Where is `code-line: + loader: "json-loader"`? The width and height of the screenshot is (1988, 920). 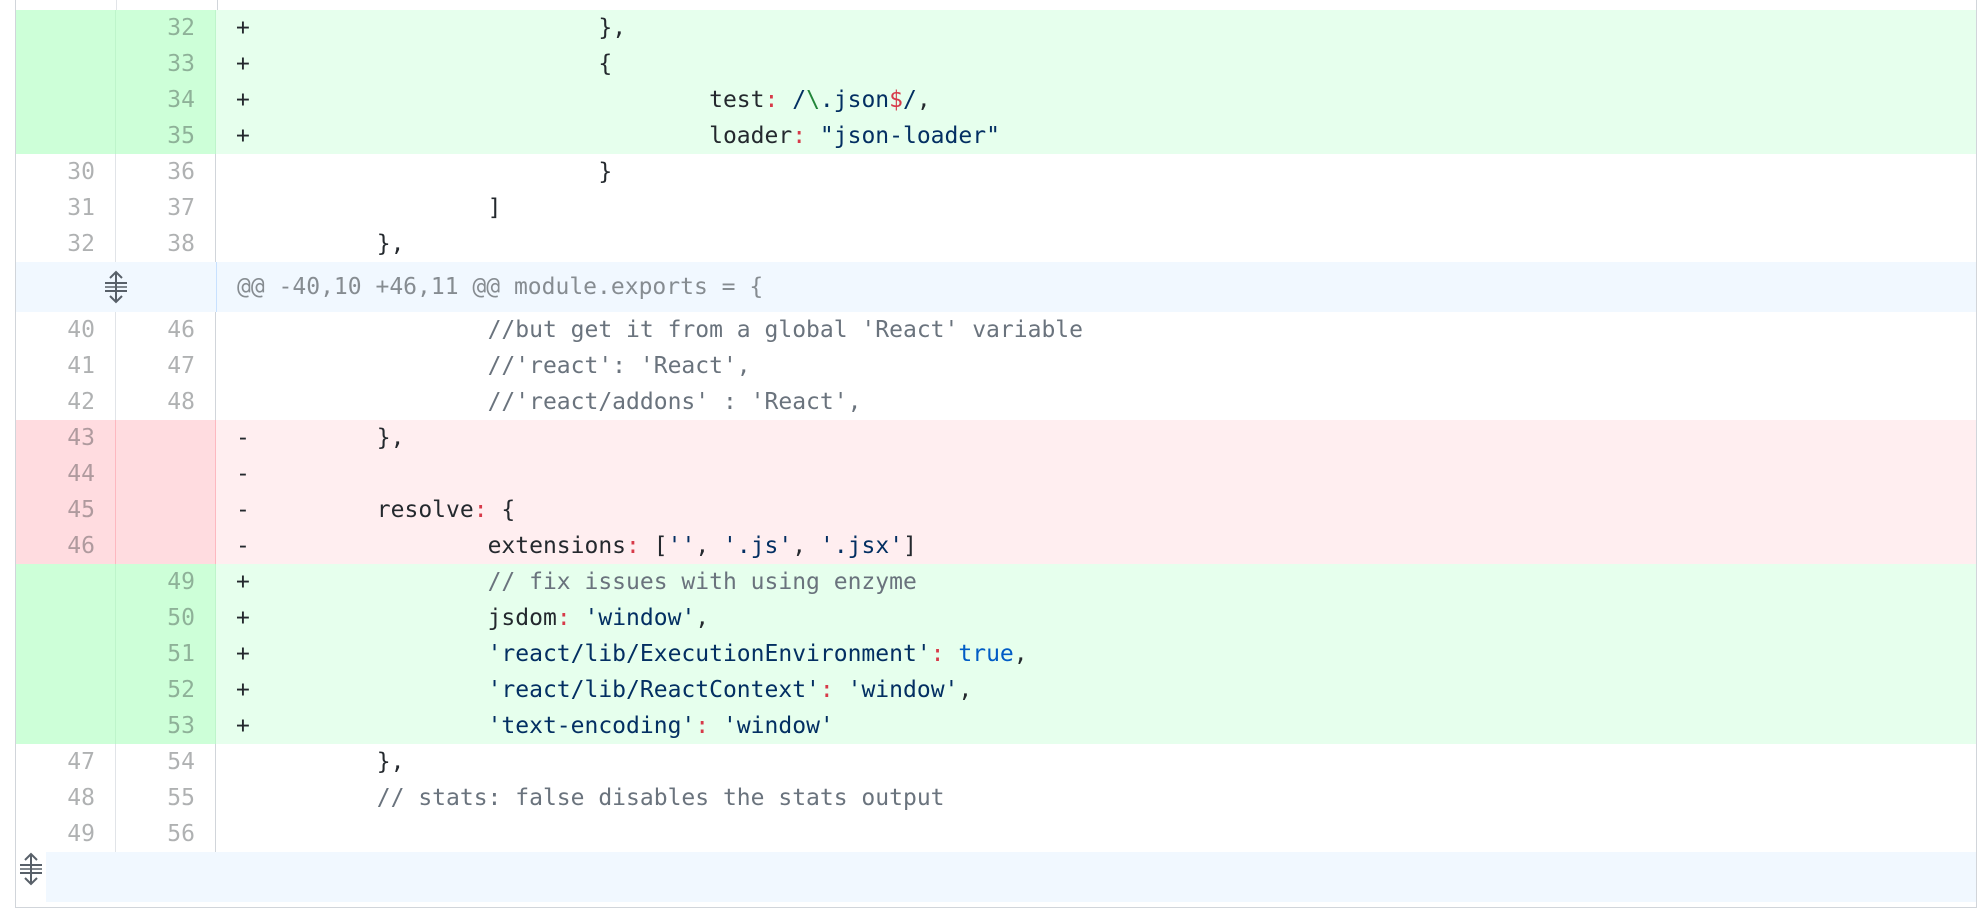 code-line: + loader: "json-loader" is located at coordinates (1096, 136).